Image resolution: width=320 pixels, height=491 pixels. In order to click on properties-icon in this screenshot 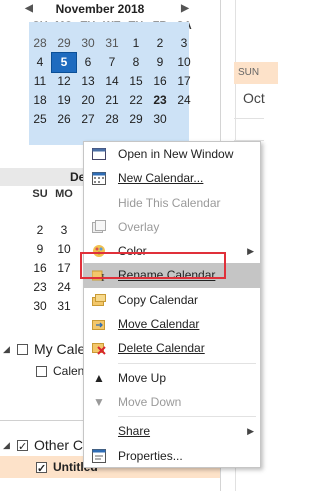, I will do `click(99, 455)`.